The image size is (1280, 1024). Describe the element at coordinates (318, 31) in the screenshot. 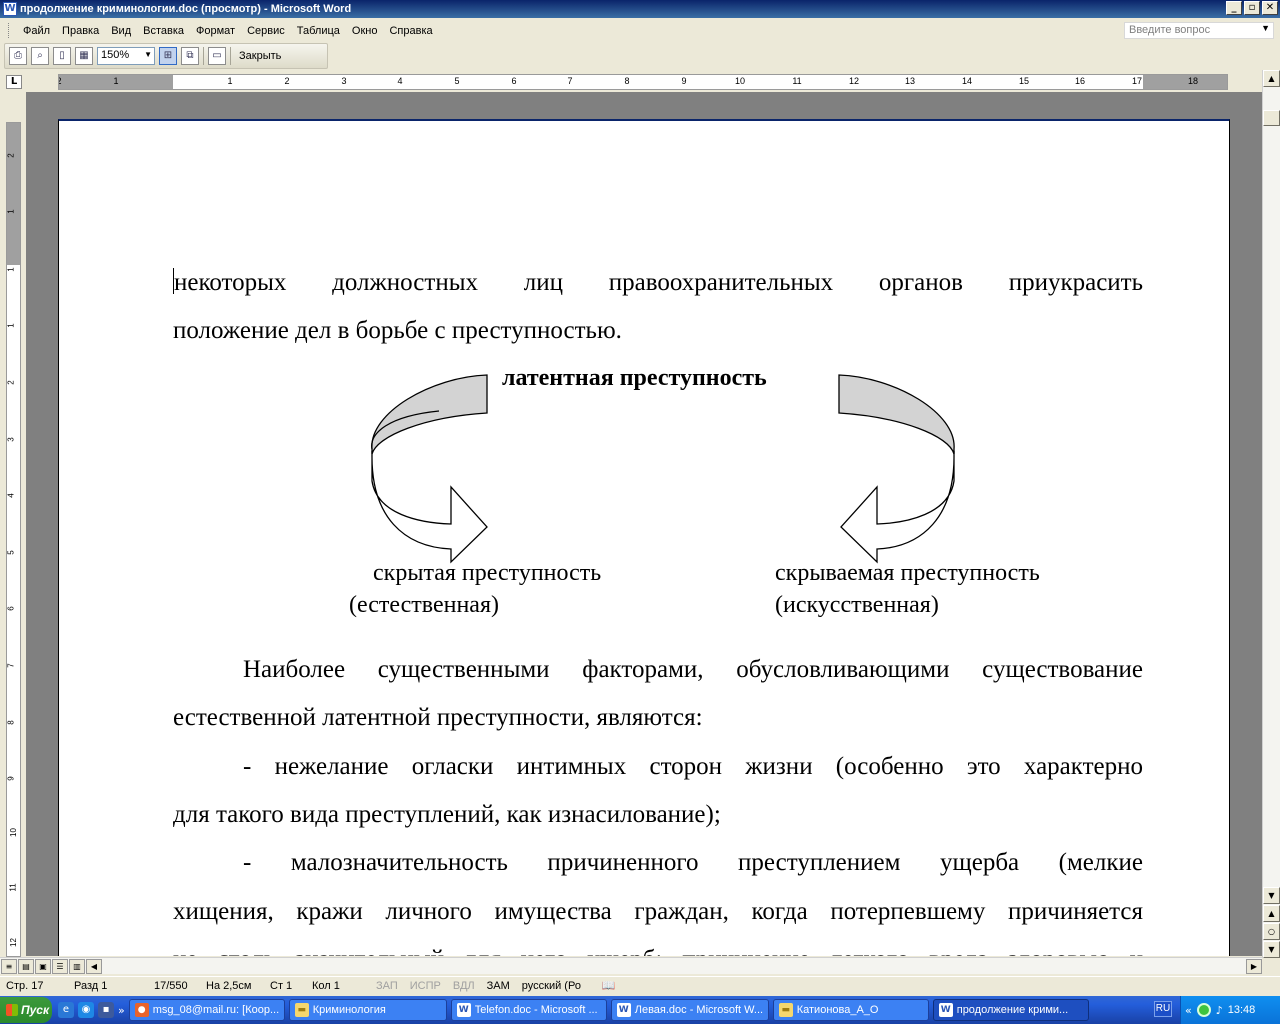

I see `menu-table: Таблица` at that location.